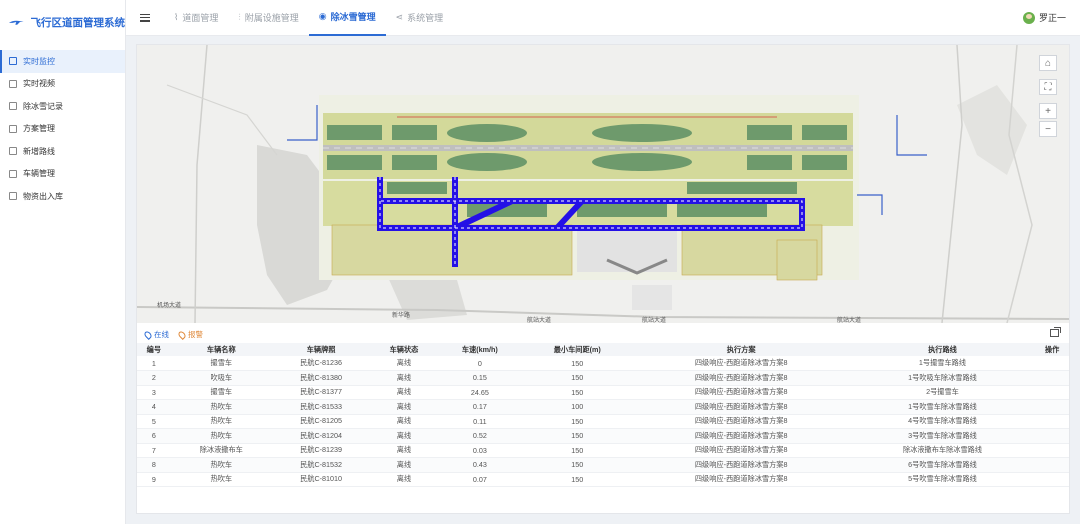 The height and width of the screenshot is (524, 1080). I want to click on cell-route: 1号撮雪车路线, so click(942, 363).